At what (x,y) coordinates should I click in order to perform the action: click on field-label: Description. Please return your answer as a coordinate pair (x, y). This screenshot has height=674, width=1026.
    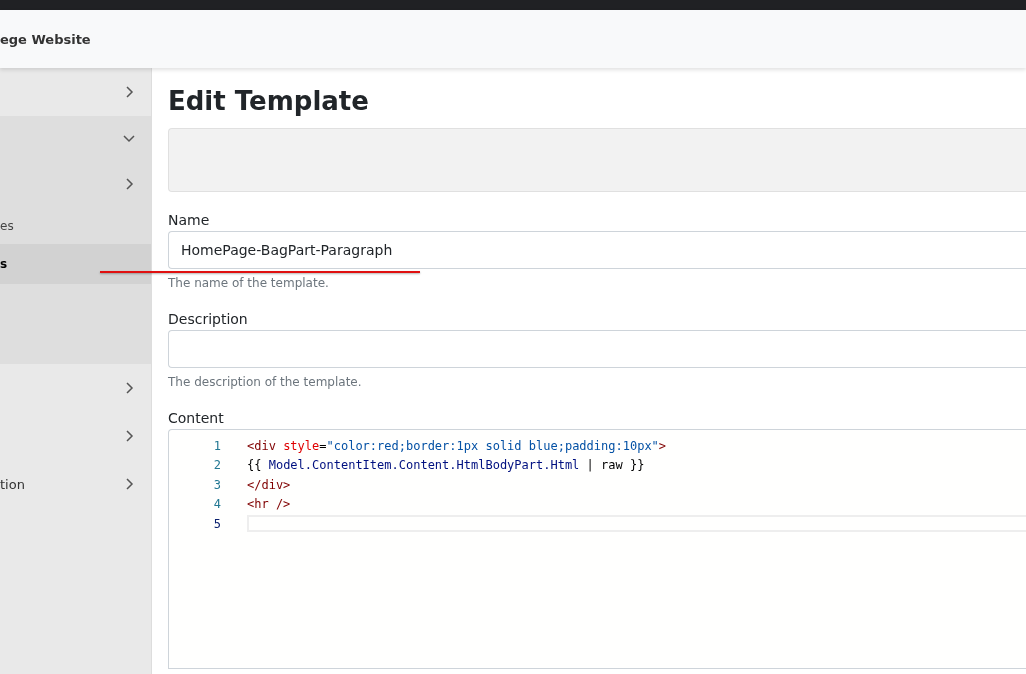
    Looking at the image, I should click on (208, 319).